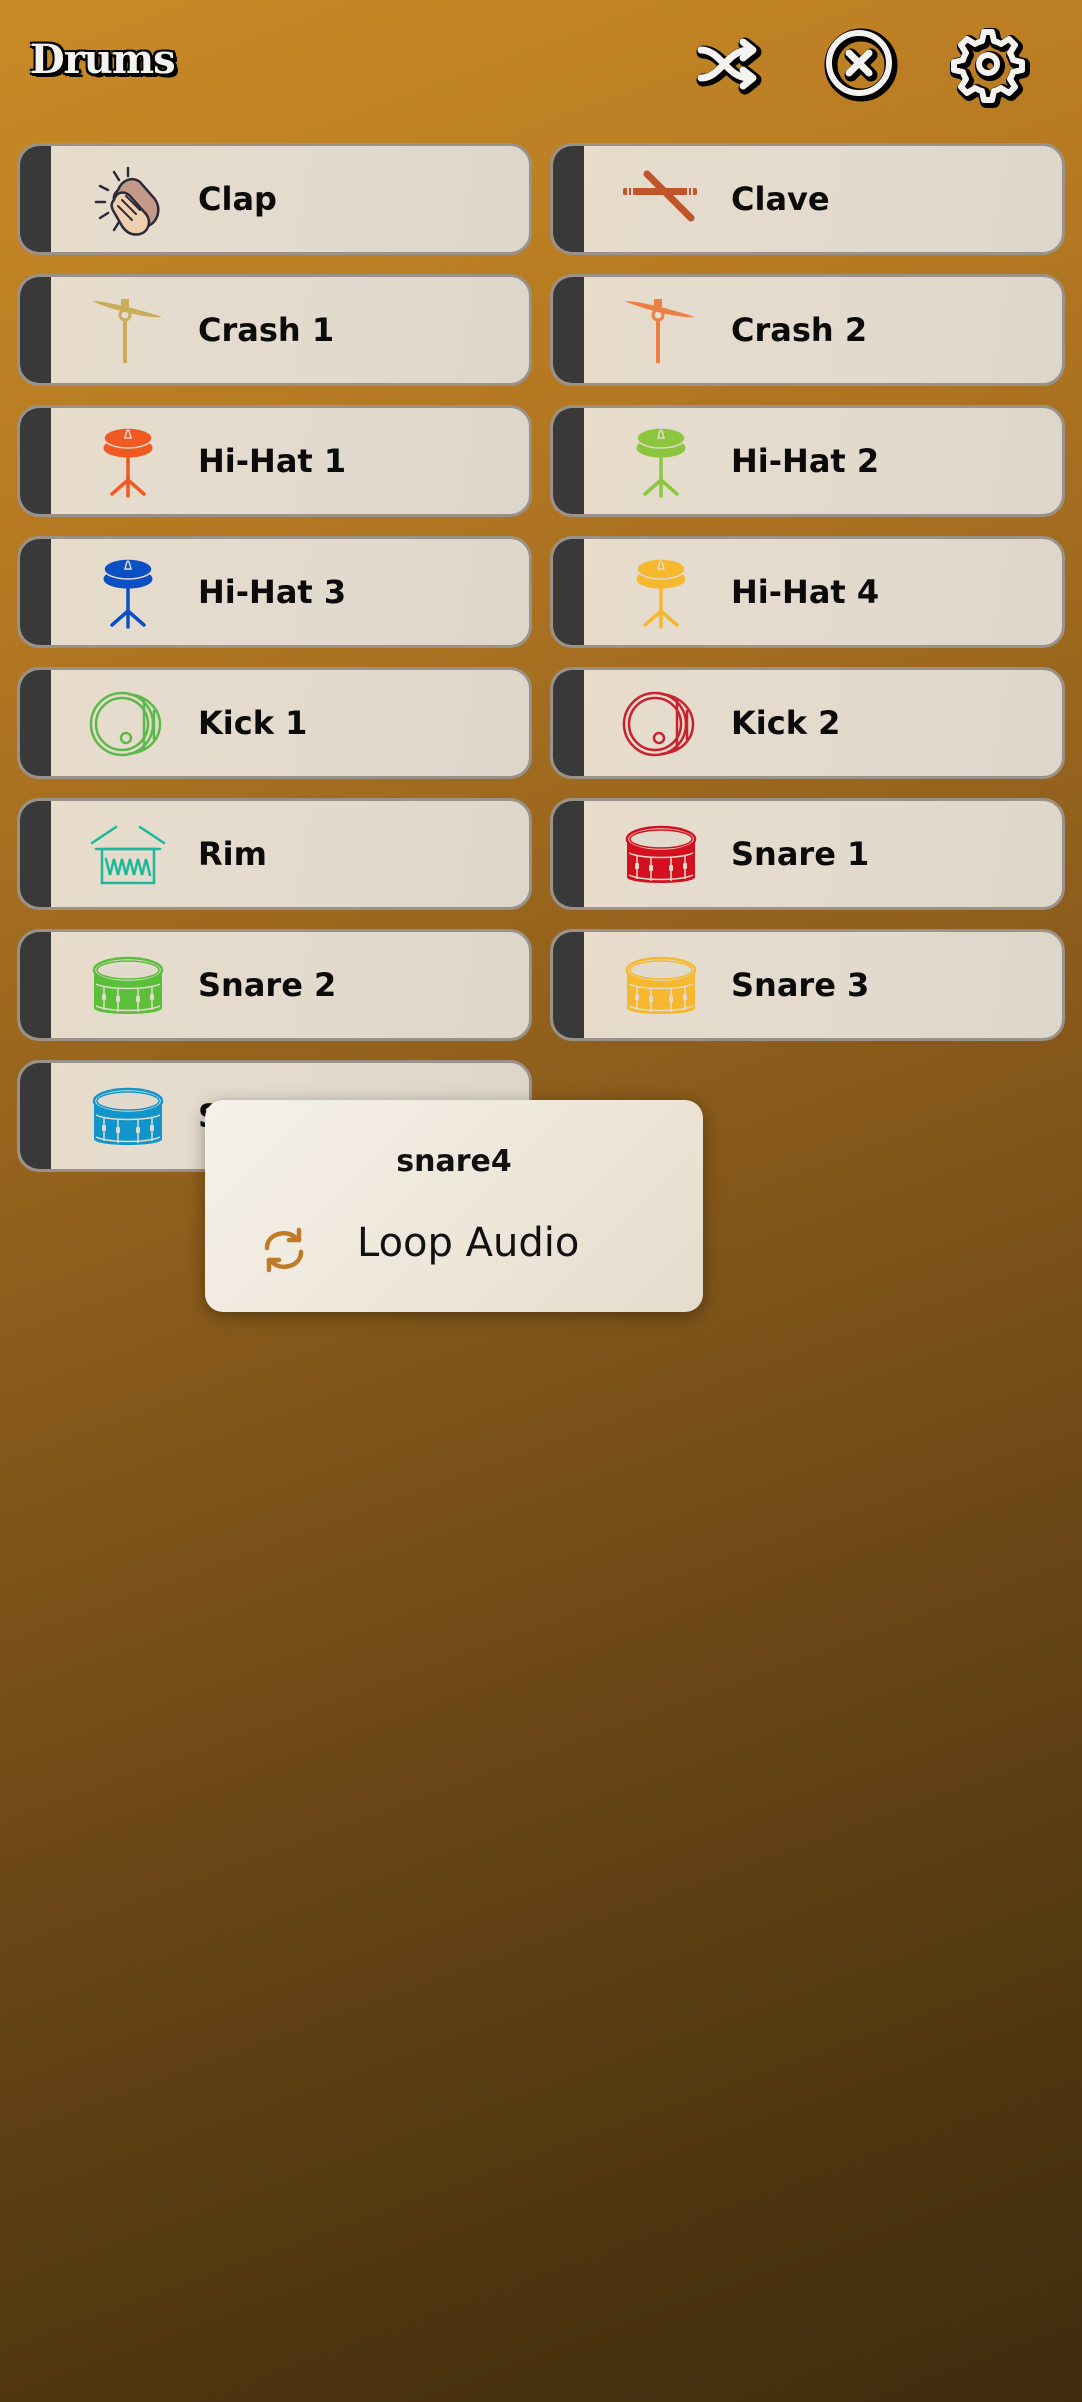  Describe the element at coordinates (267, 985) in the screenshot. I see `pad-label: Snare 2` at that location.